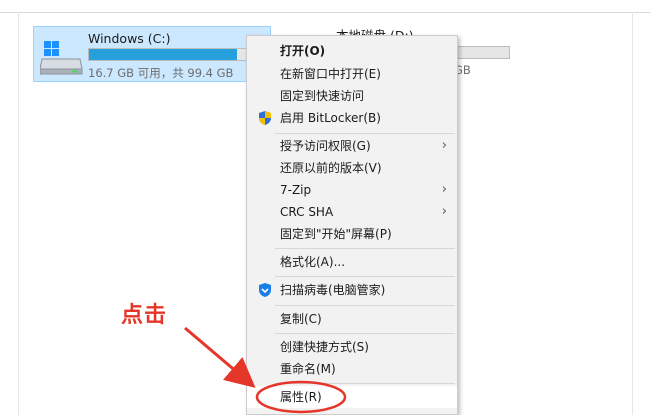  I want to click on hard-drive-windows-icon, so click(61, 58).